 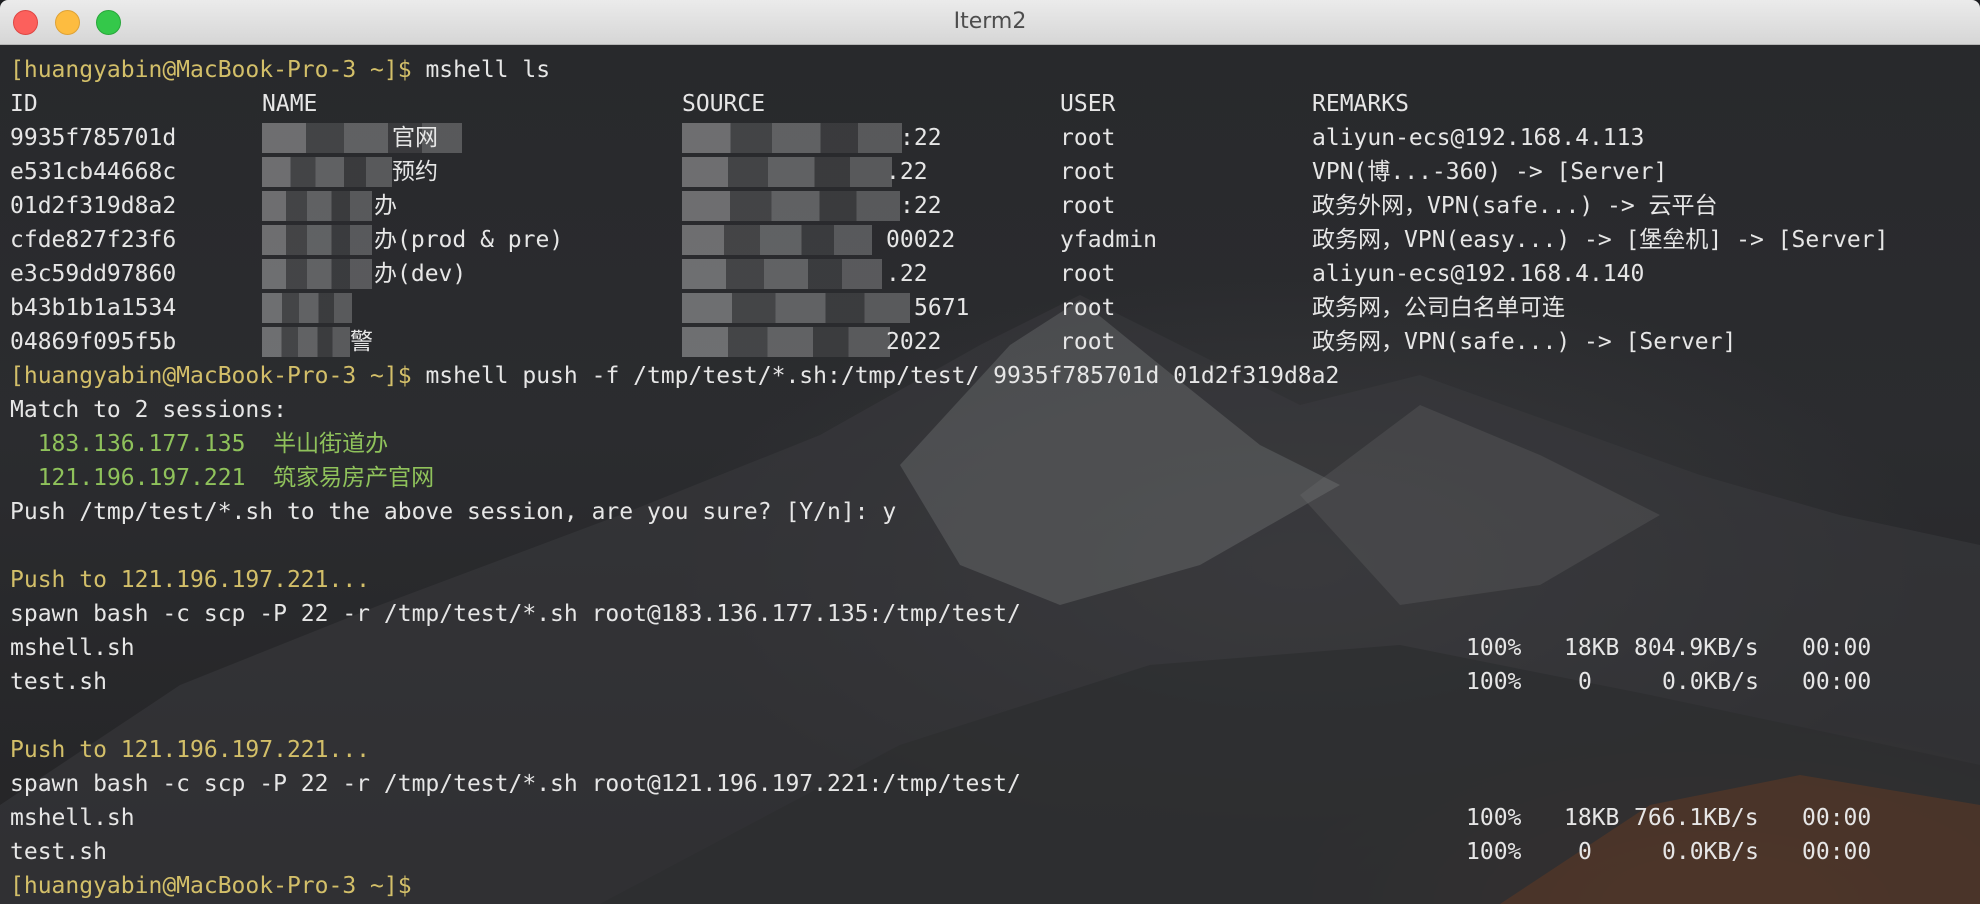 What do you see at coordinates (93, 274) in the screenshot?
I see `session-id: e3c59dd97860` at bounding box center [93, 274].